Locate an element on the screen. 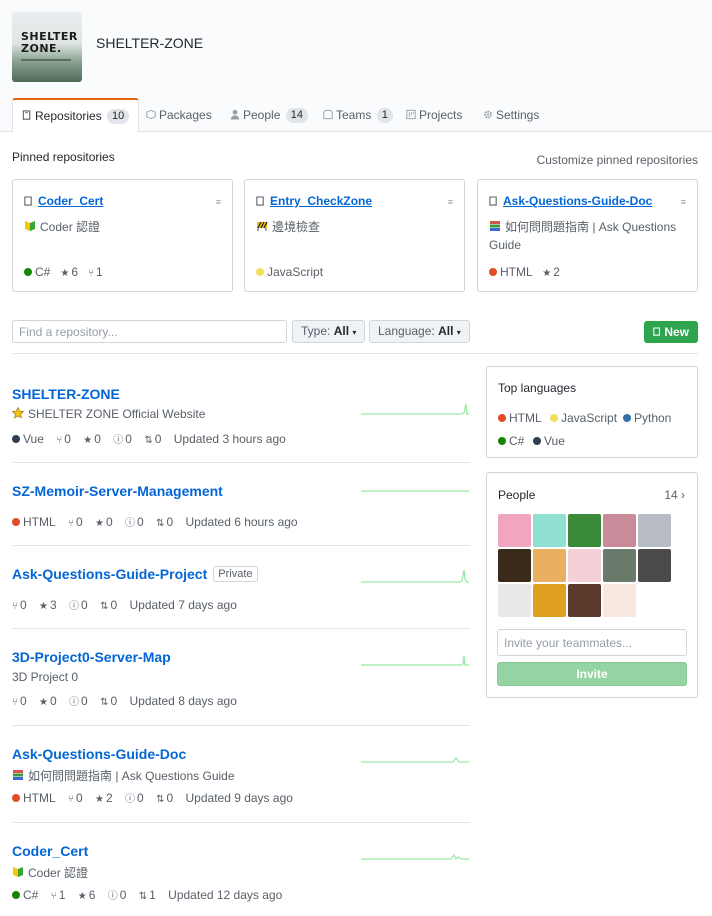  tab-repositories: Repositories 10 is located at coordinates (76, 115).